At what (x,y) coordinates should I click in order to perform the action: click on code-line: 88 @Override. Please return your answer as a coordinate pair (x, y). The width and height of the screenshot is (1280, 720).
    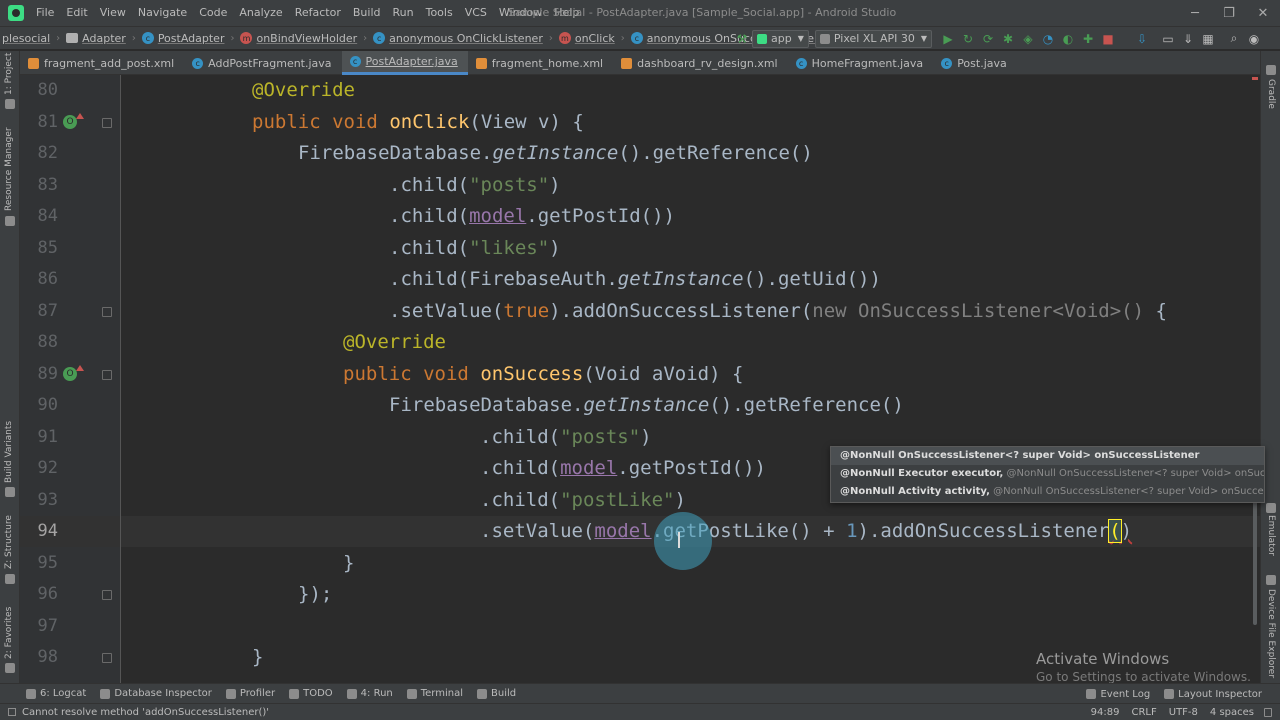
    Looking at the image, I should click on (640, 342).